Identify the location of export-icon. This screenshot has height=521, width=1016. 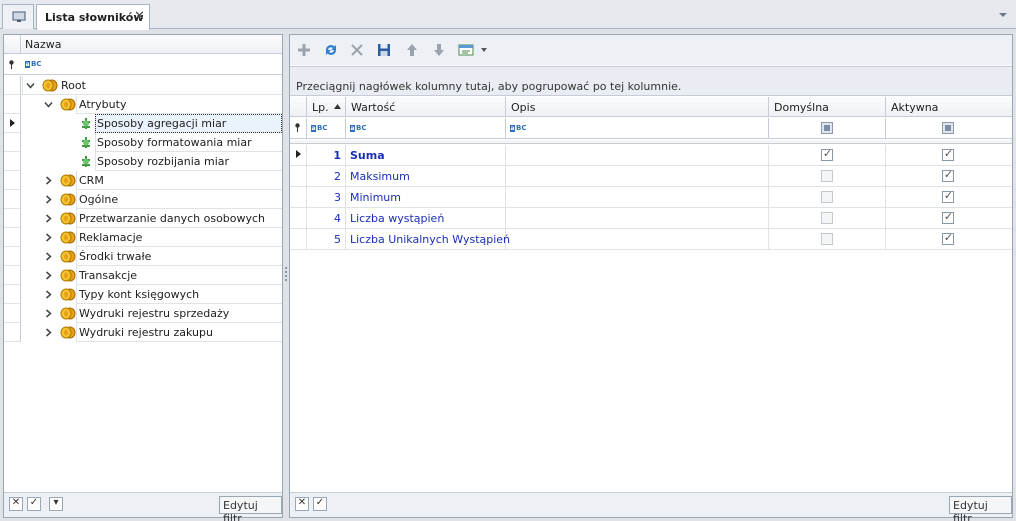
(467, 50).